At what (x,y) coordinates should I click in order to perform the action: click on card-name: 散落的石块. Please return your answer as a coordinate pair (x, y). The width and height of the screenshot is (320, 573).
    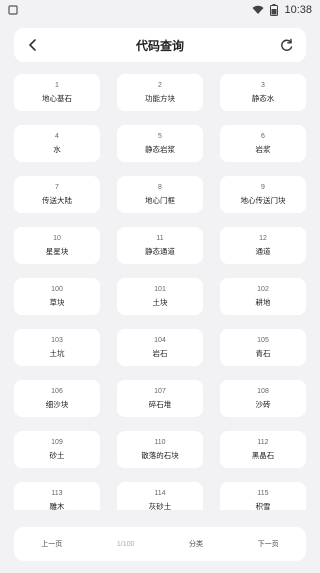
    Looking at the image, I should click on (160, 455).